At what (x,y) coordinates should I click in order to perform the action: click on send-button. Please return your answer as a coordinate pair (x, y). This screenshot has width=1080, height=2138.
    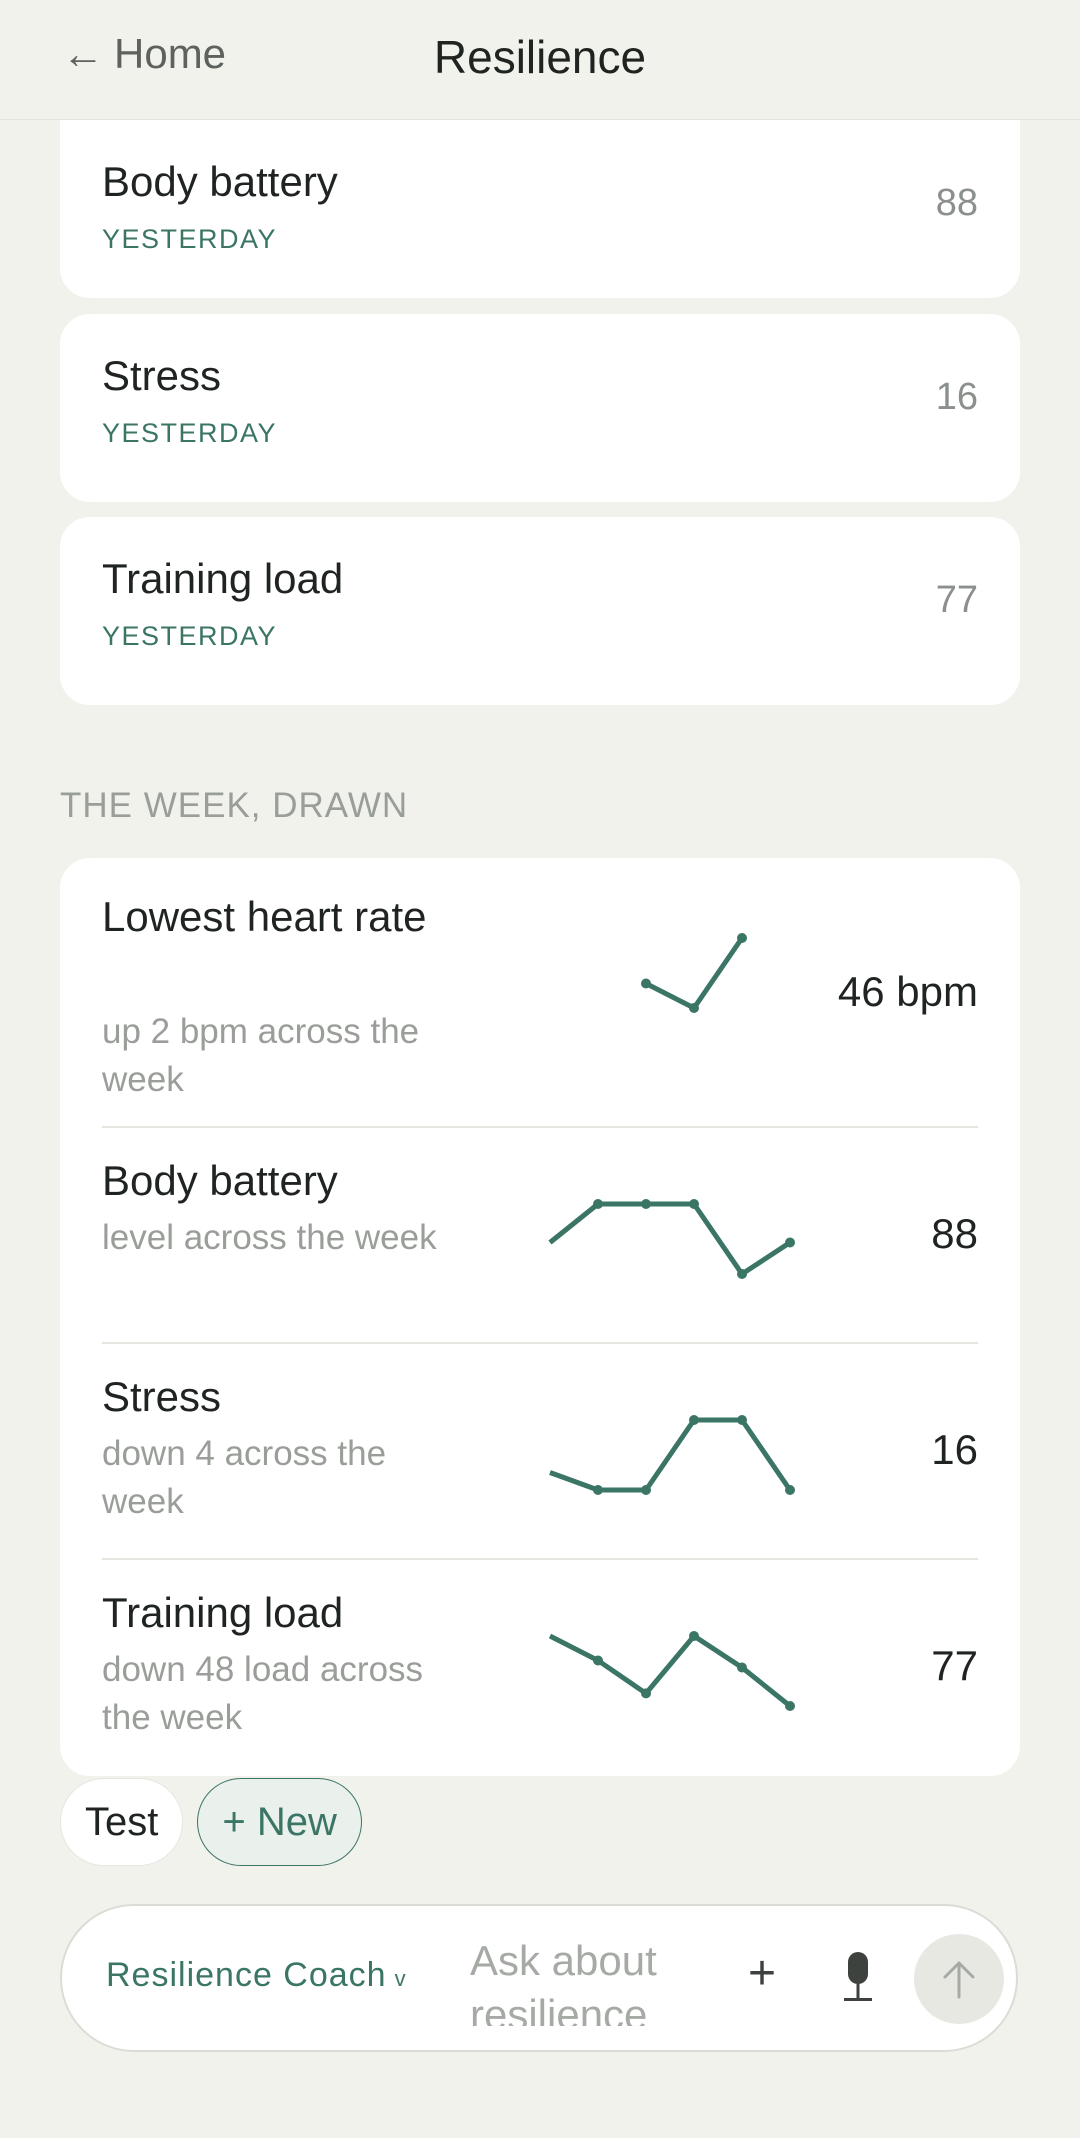
    Looking at the image, I should click on (959, 1979).